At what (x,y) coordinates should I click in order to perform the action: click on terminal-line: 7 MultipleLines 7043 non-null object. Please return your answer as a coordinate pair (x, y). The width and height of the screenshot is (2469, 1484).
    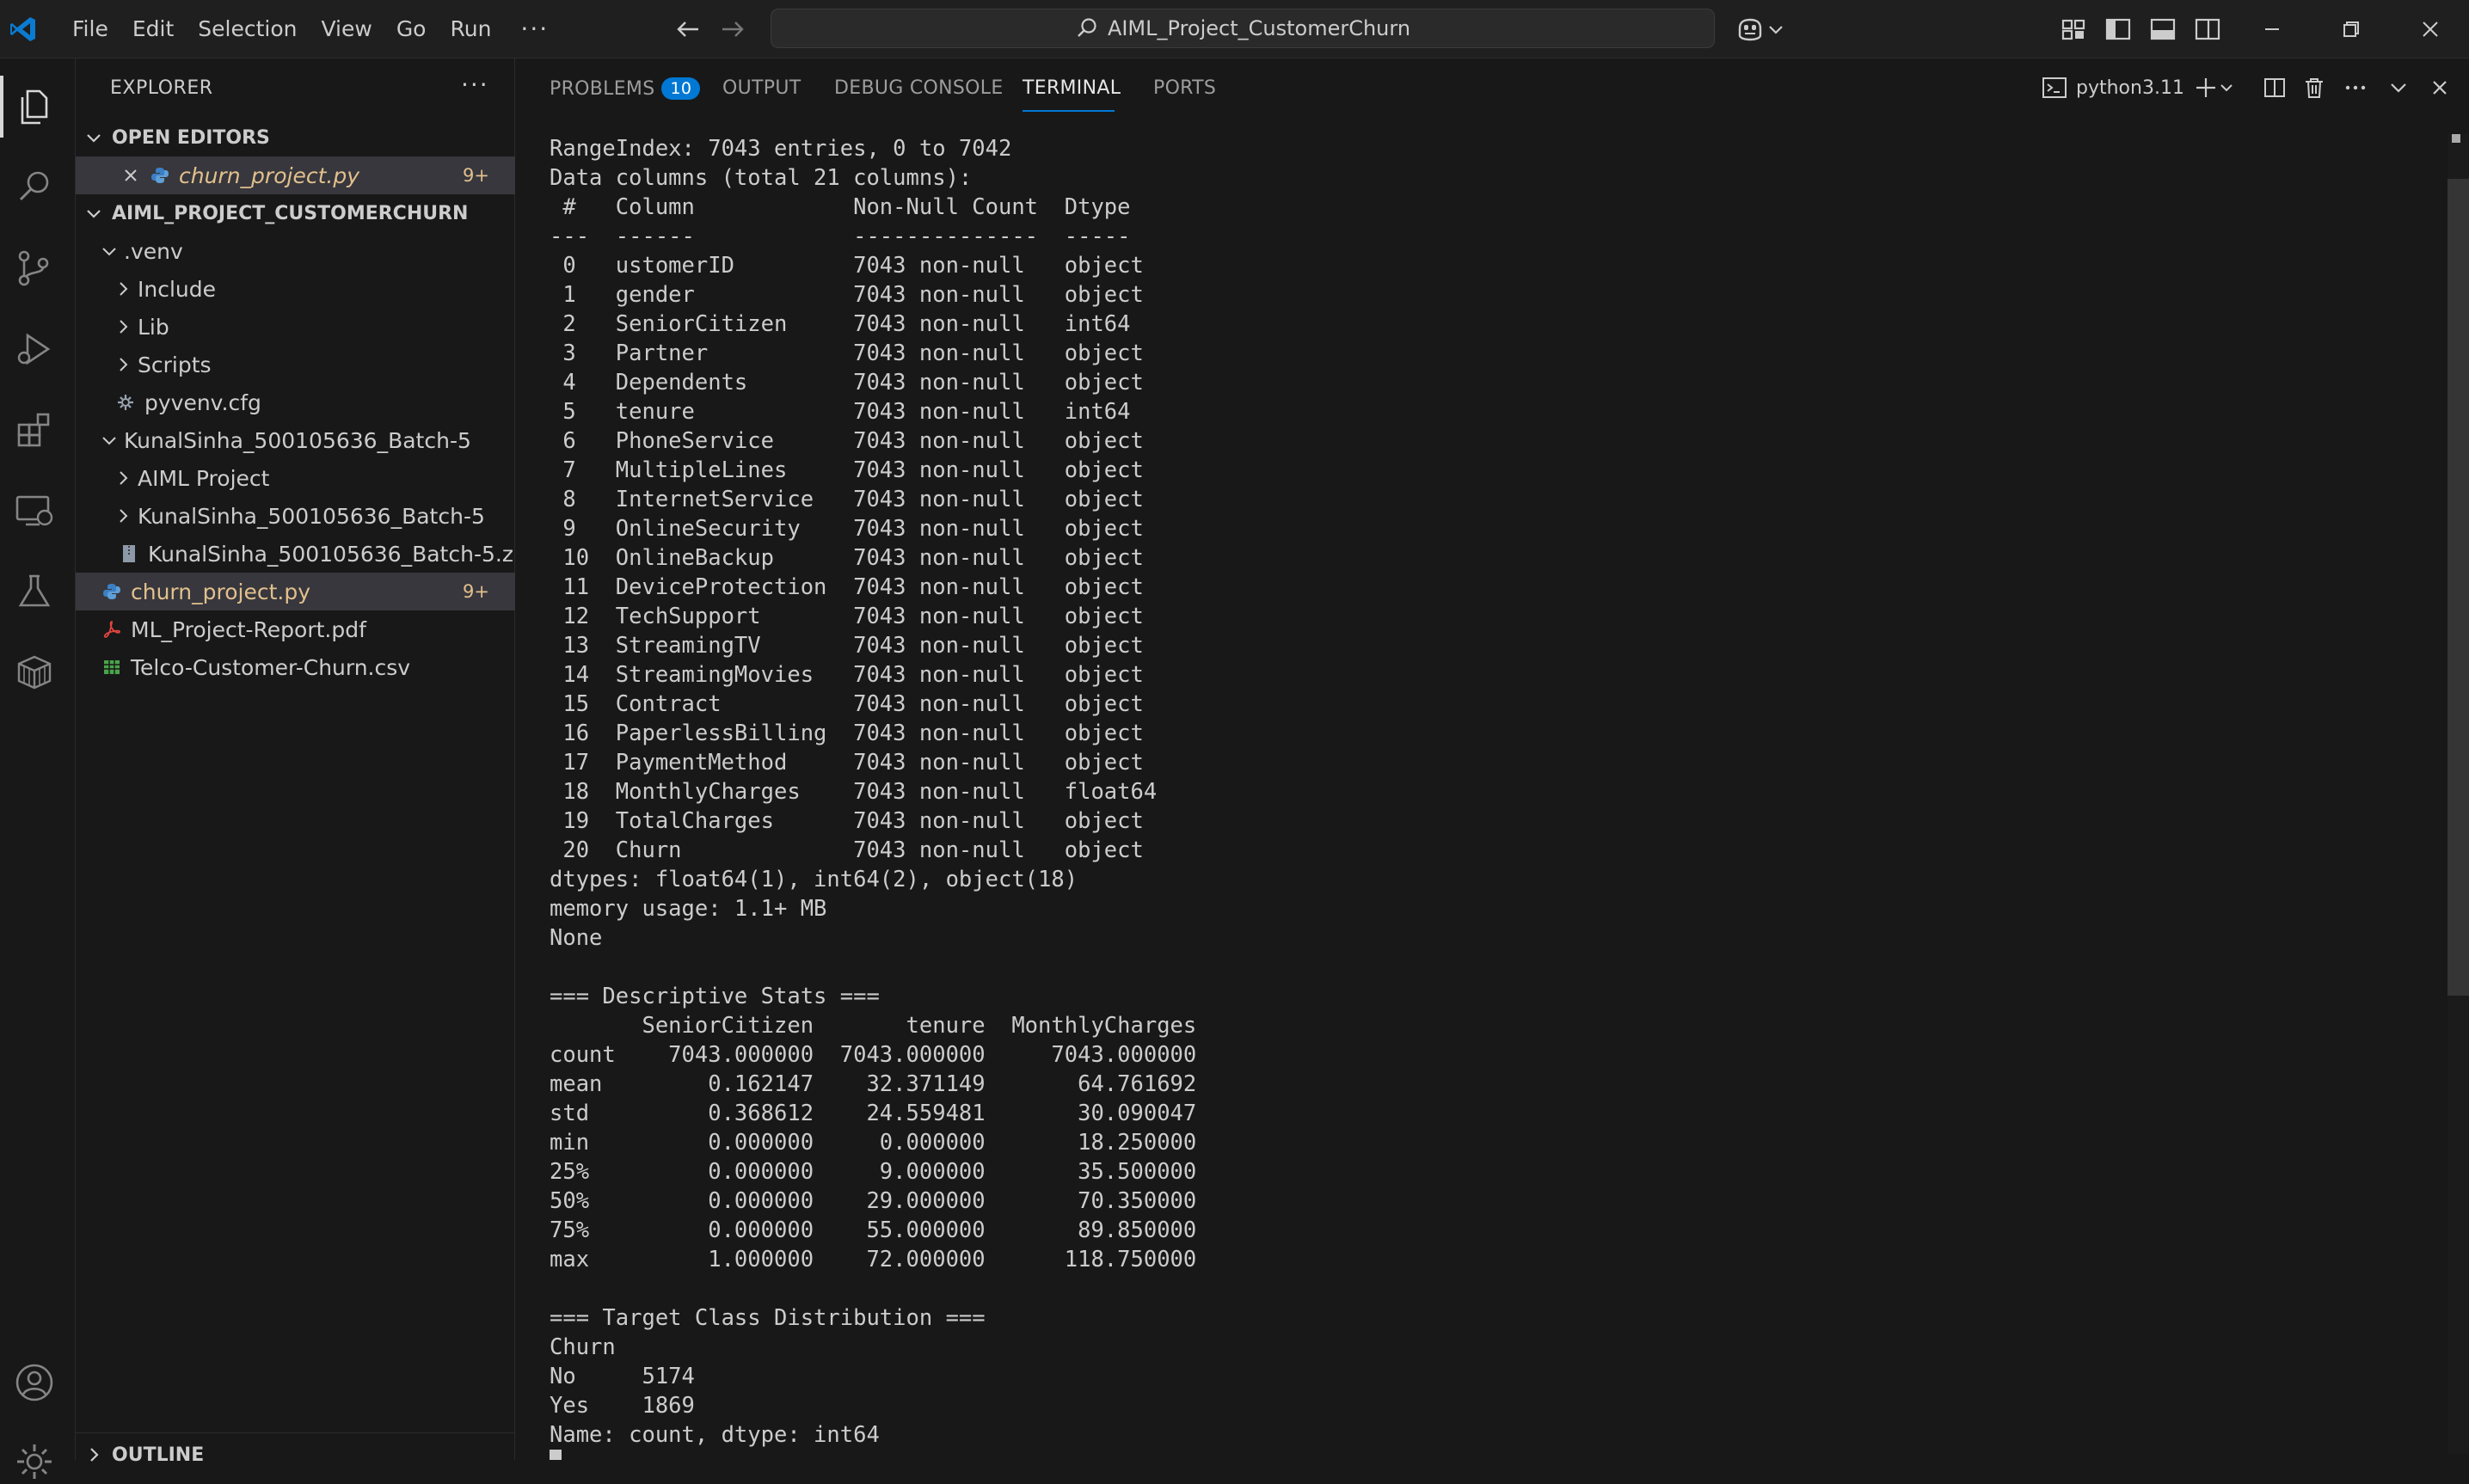
    Looking at the image, I should click on (854, 470).